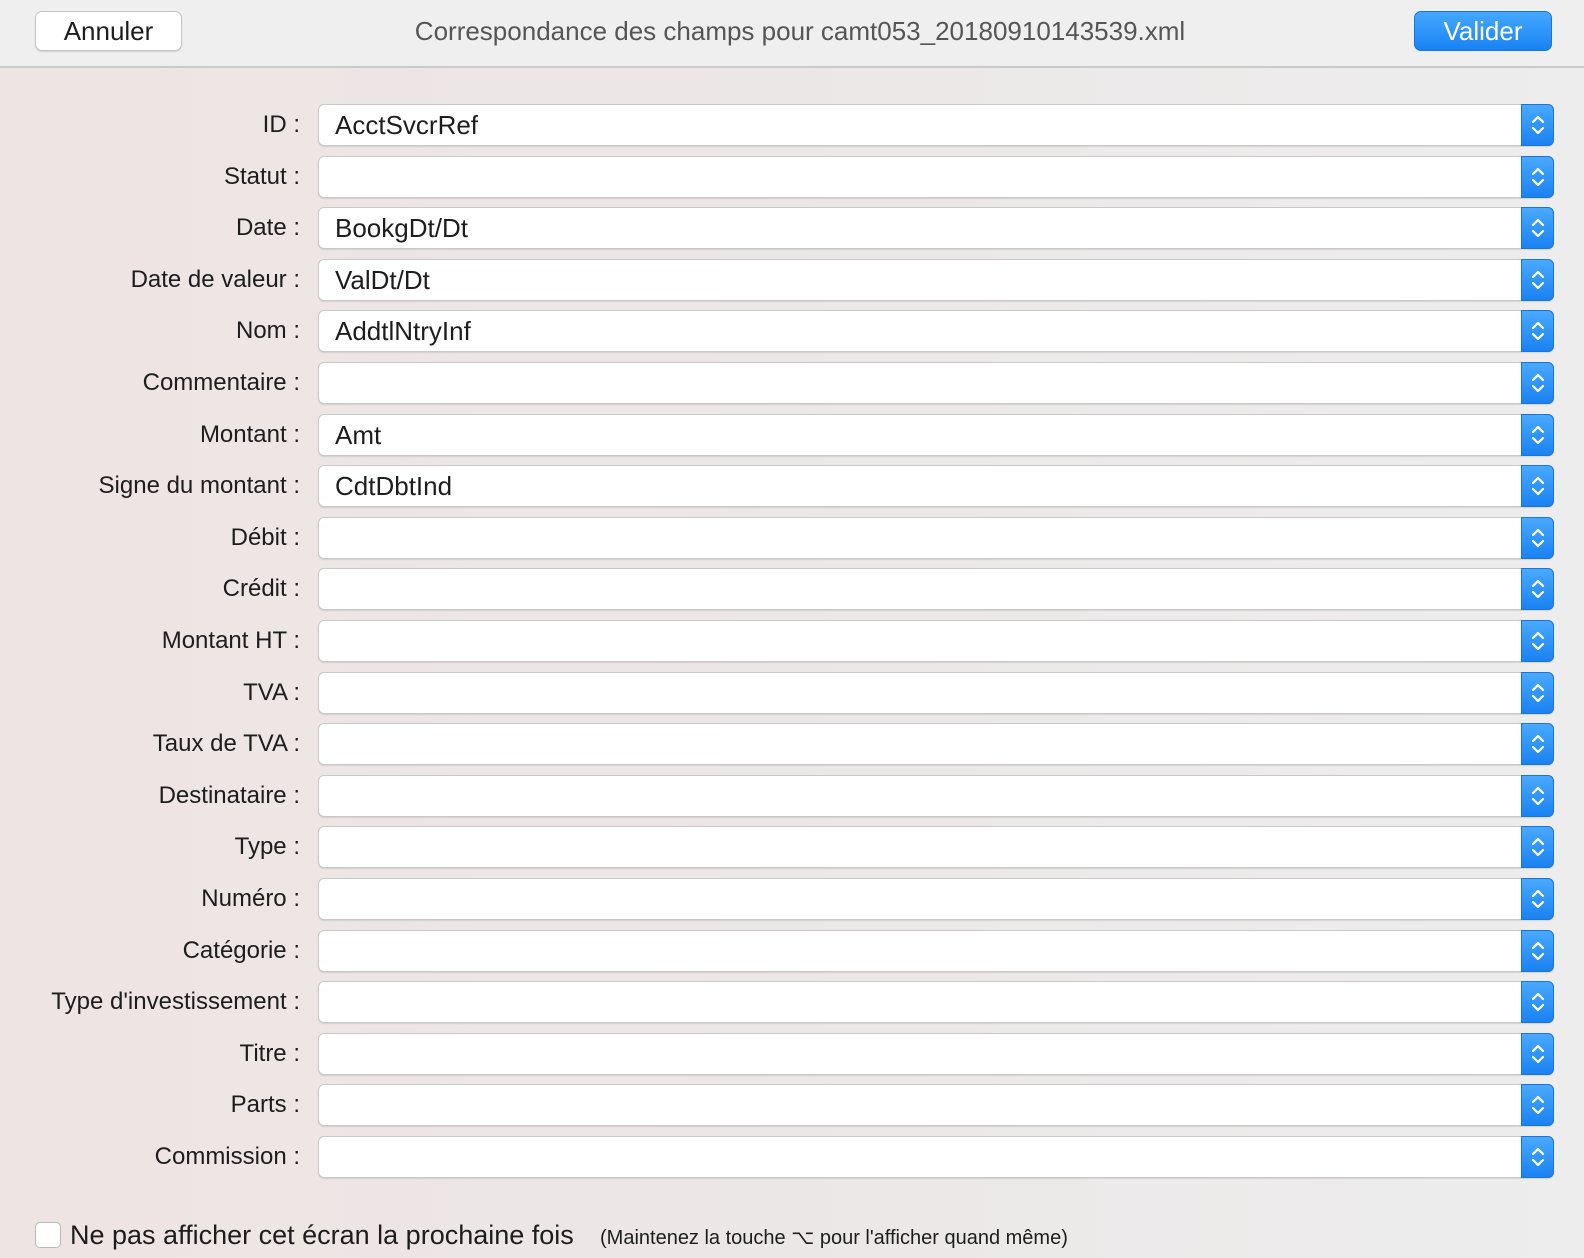 Image resolution: width=1584 pixels, height=1258 pixels. I want to click on field-popup-value: BookgDt/Dt, so click(401, 228).